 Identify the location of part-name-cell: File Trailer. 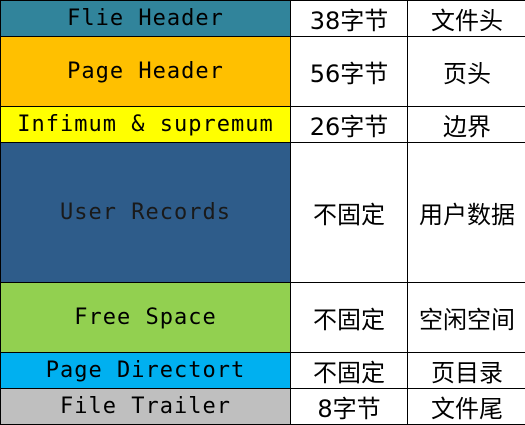
(146, 407).